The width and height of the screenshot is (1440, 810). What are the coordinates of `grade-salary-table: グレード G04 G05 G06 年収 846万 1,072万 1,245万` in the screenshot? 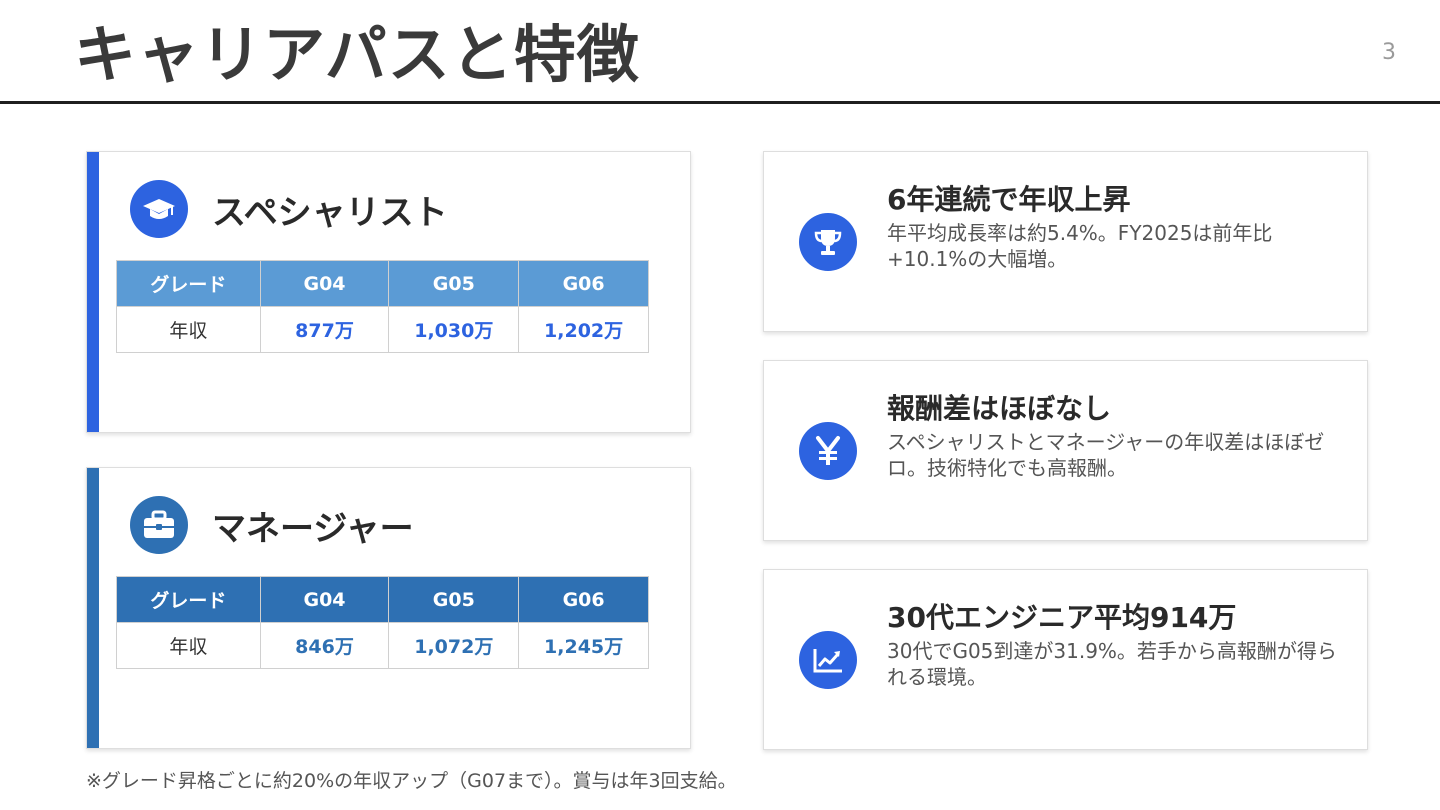 It's located at (382, 622).